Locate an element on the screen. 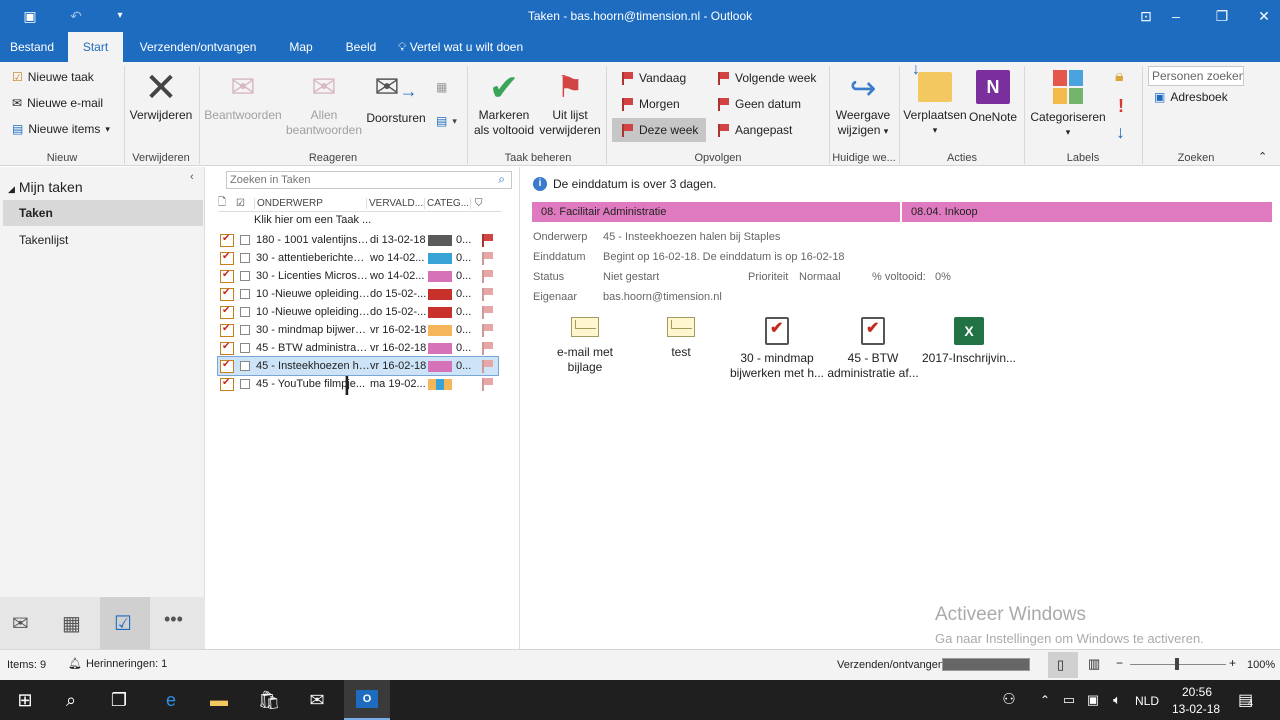 The image size is (1280, 720). reply-all-button: ✉ Allen beantwoorden is located at coordinates (324, 103).